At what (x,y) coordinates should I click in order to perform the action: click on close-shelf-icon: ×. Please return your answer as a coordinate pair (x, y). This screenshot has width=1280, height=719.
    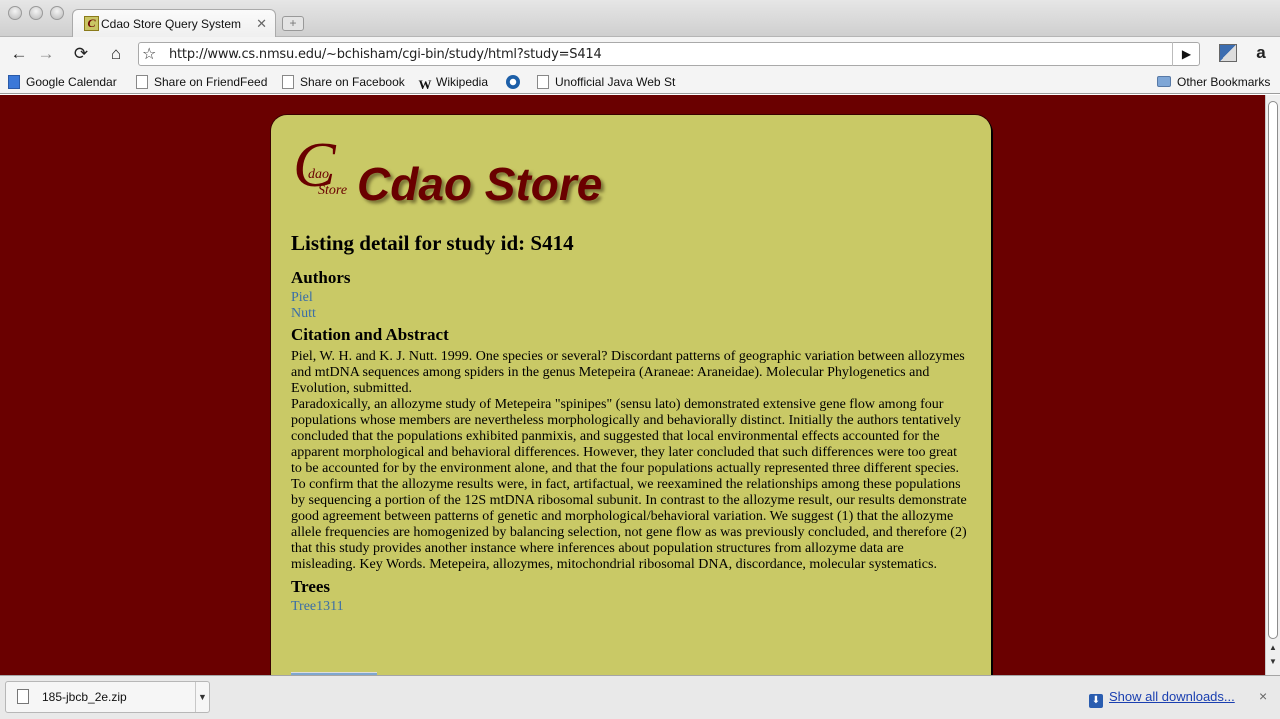
    Looking at the image, I should click on (1263, 696).